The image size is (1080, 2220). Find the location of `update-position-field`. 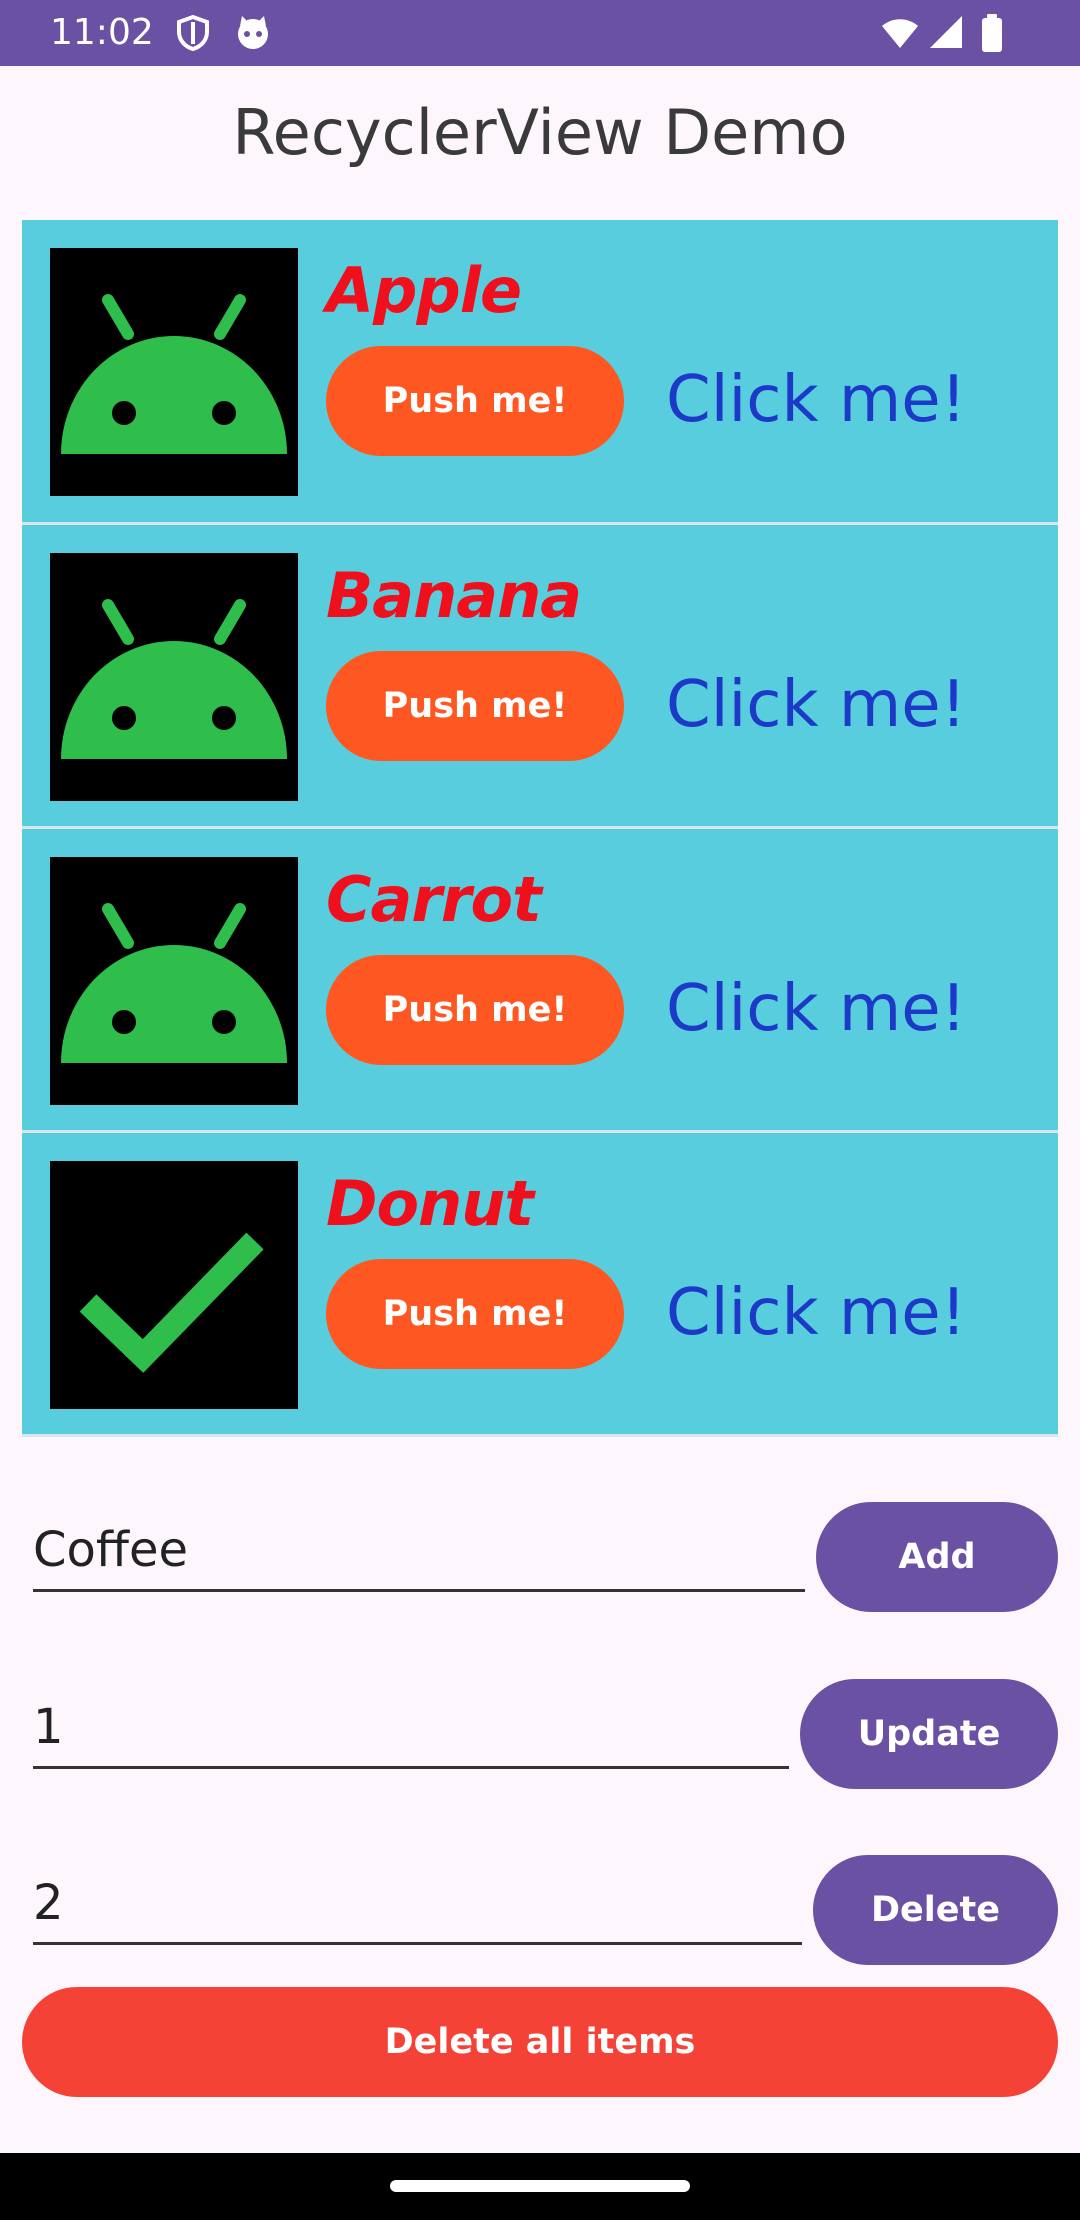

update-position-field is located at coordinates (411, 1729).